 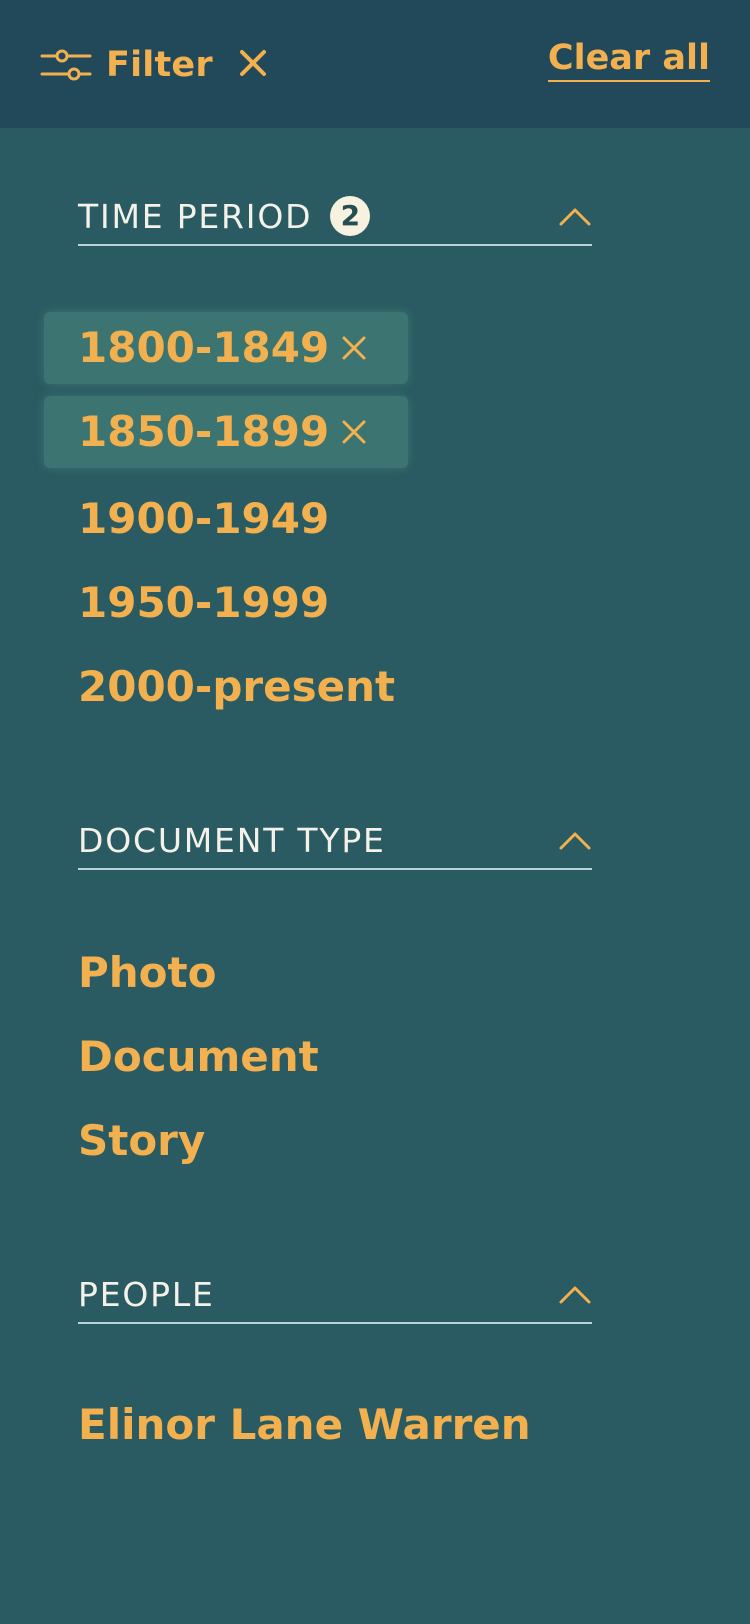 What do you see at coordinates (66, 65) in the screenshot?
I see `filter-sliders-icon` at bounding box center [66, 65].